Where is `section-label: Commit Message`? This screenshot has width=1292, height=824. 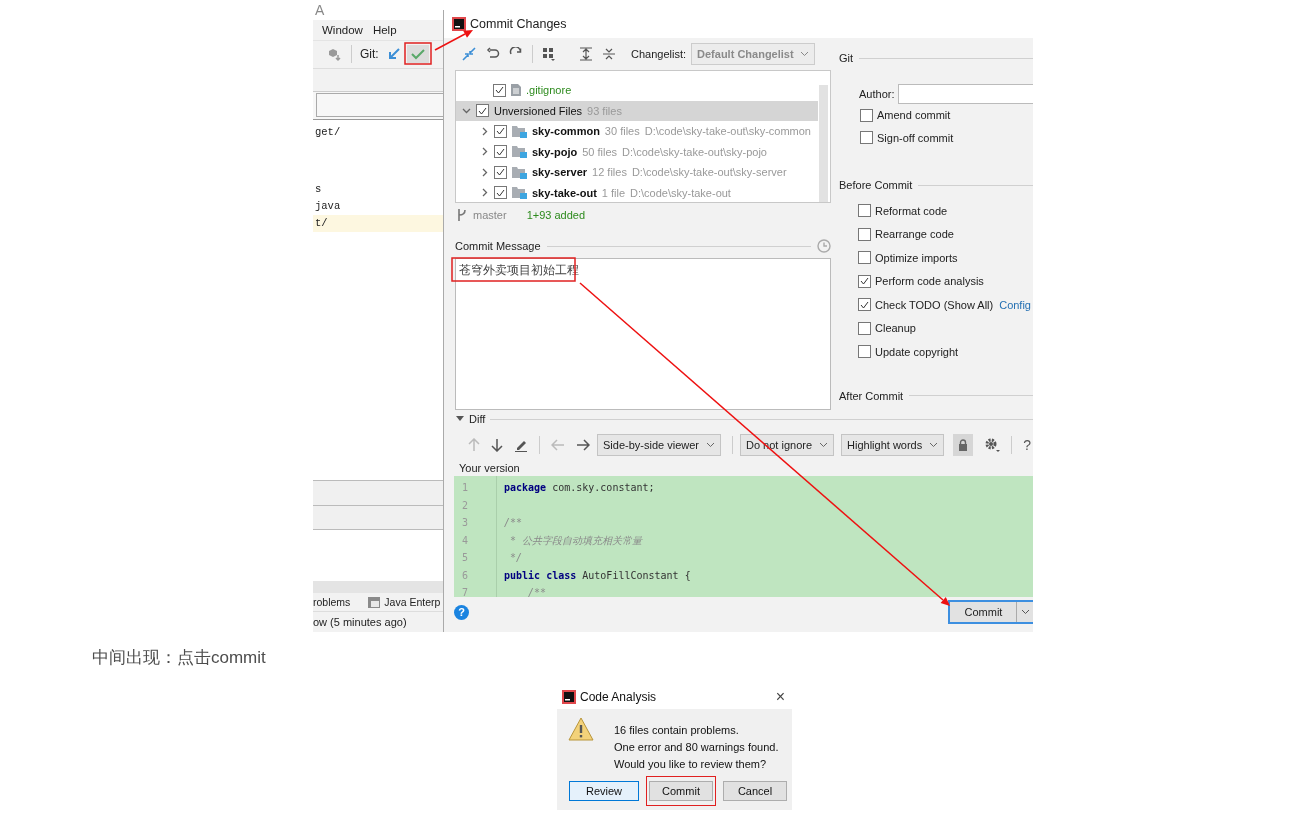 section-label: Commit Message is located at coordinates (498, 246).